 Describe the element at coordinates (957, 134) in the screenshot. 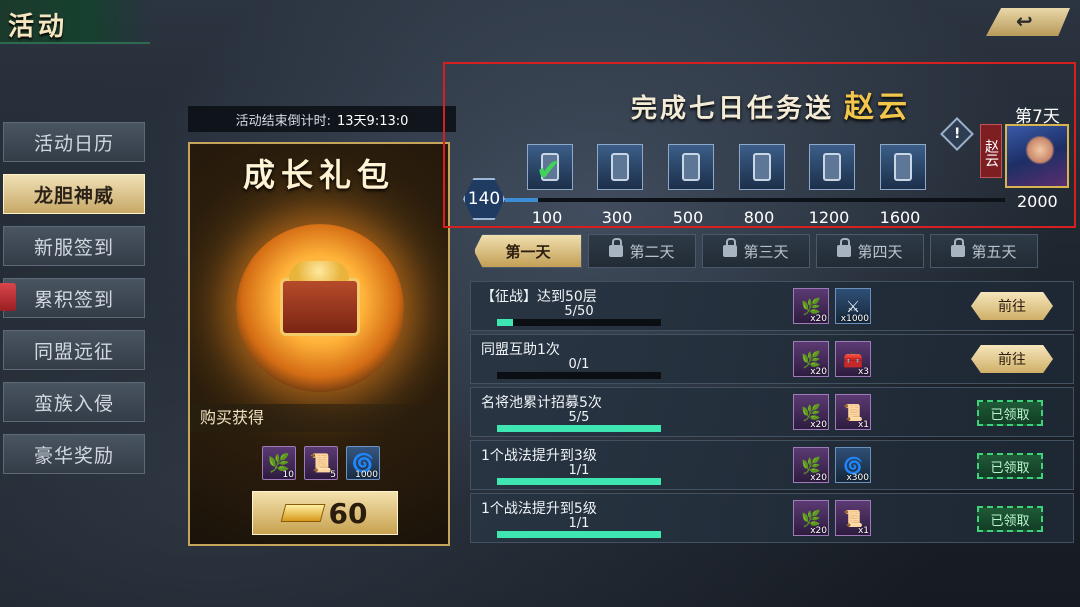

I see `info-icon: !` at that location.